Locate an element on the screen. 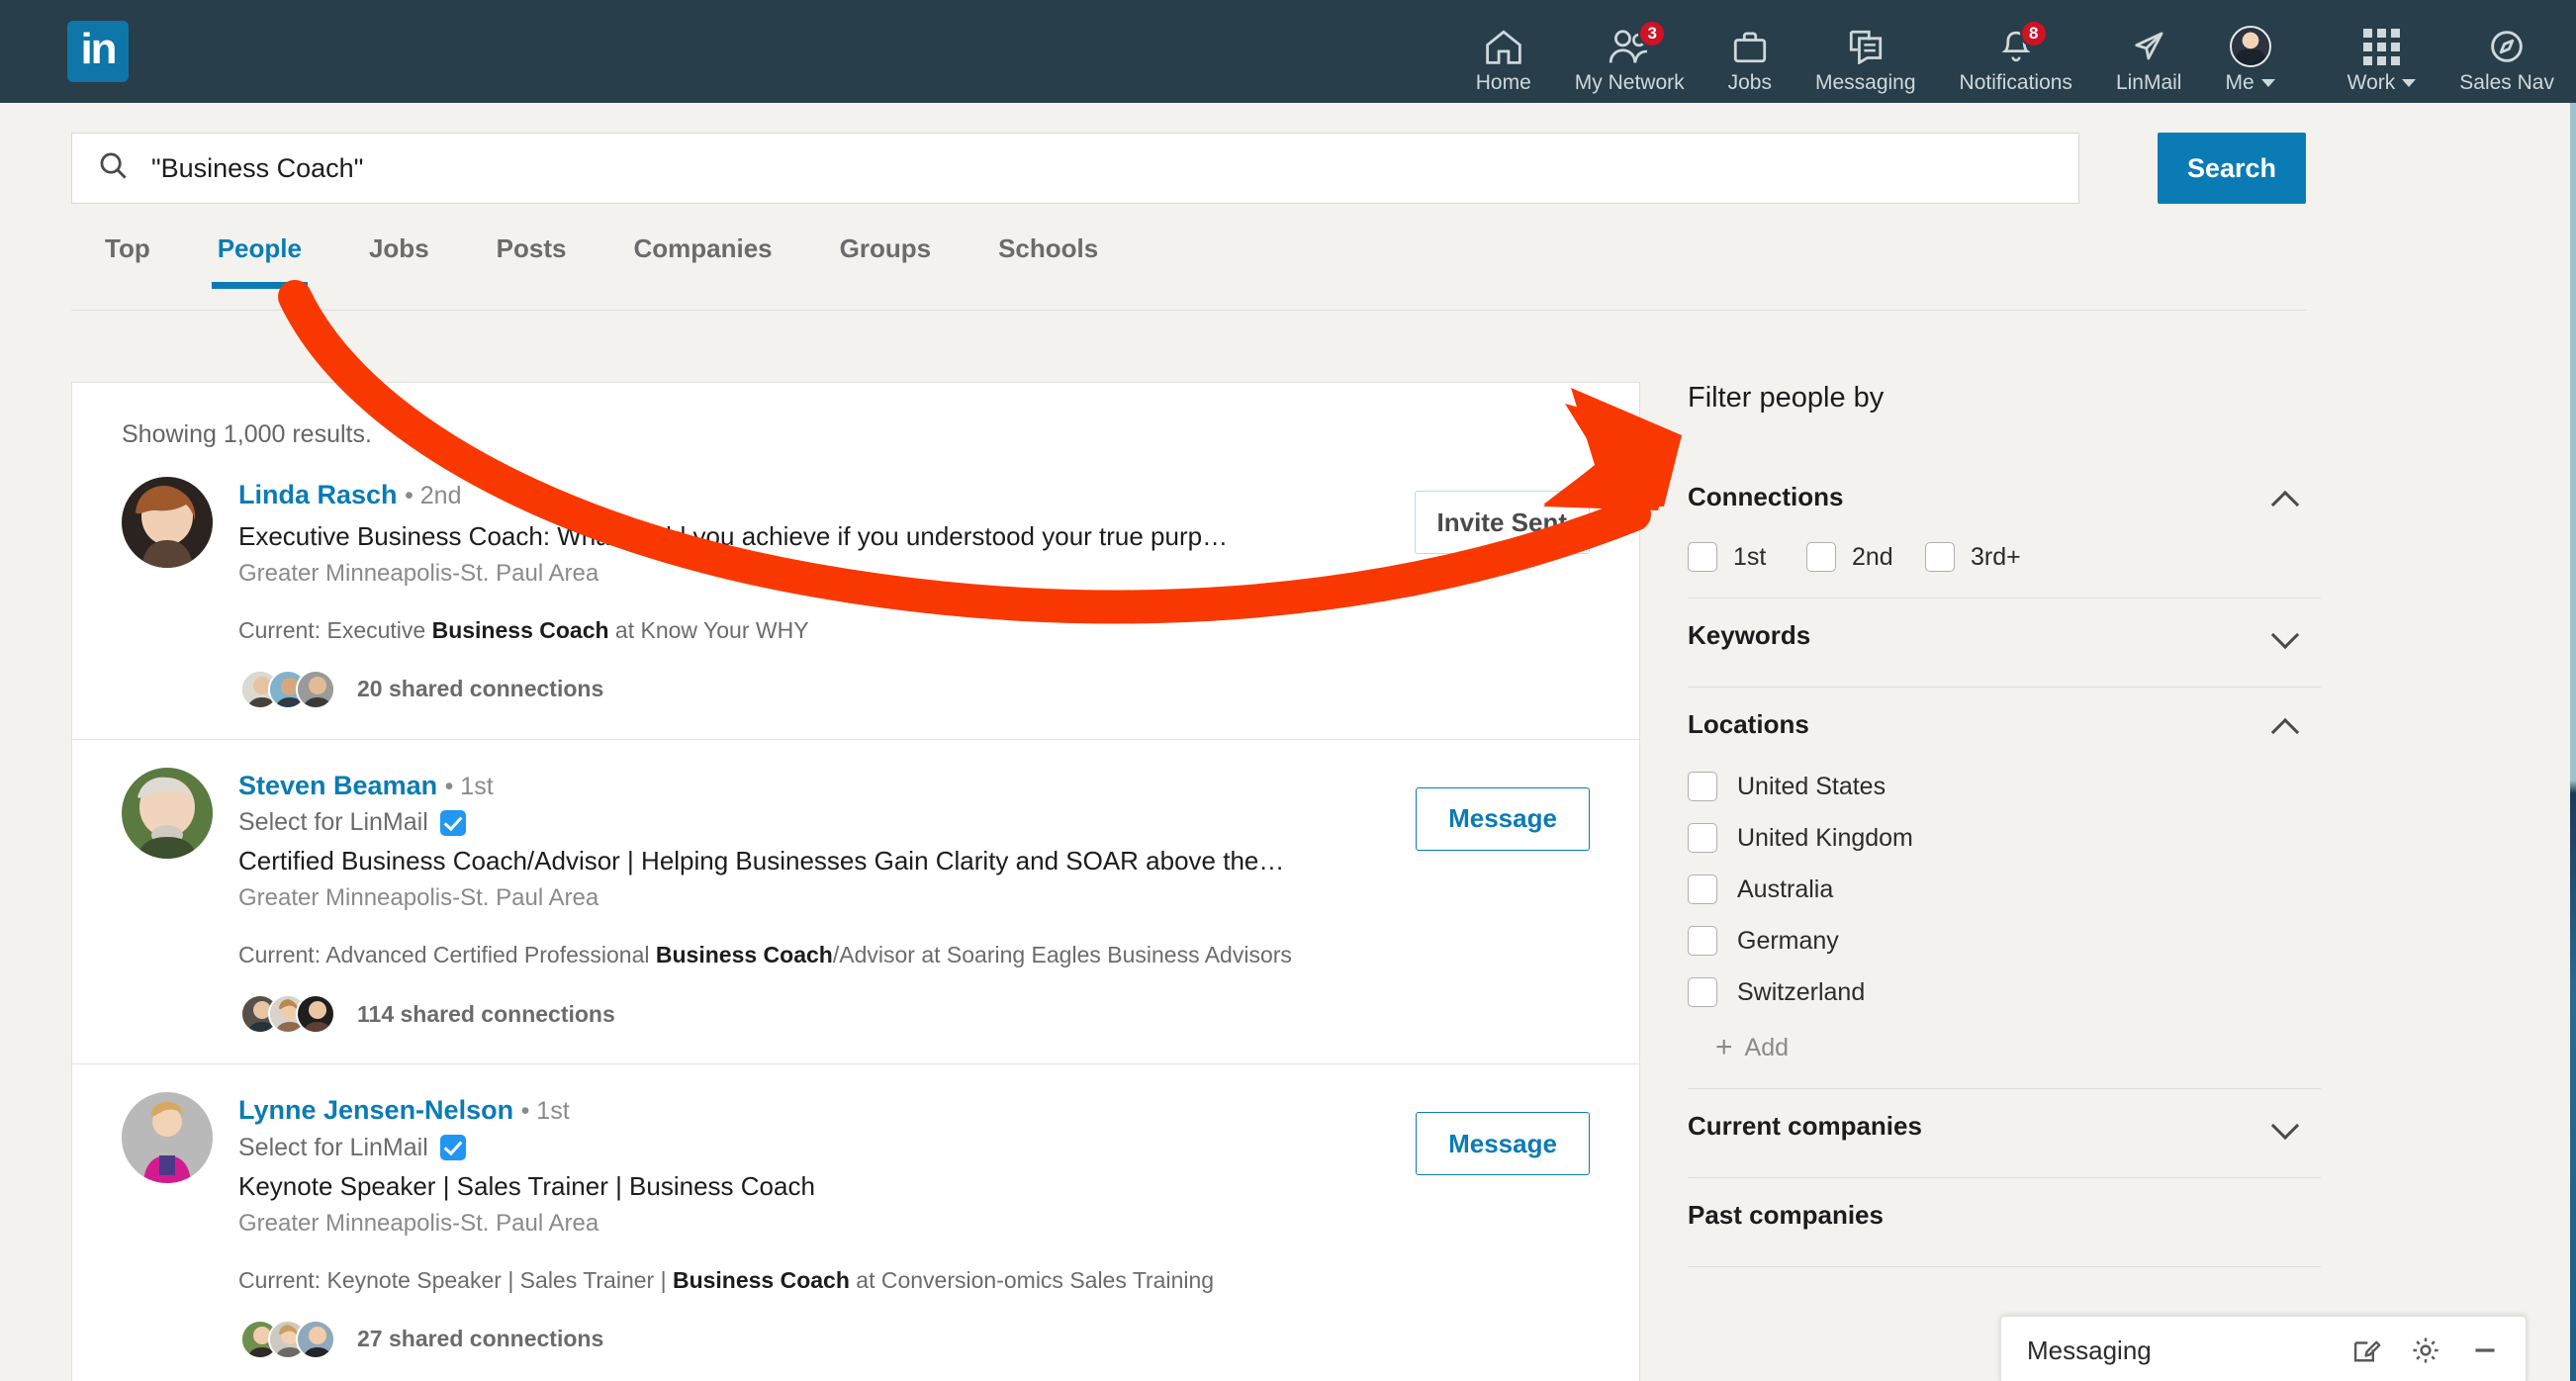 Image resolution: width=2576 pixels, height=1381 pixels. filter-option-label: Australia is located at coordinates (1785, 889).